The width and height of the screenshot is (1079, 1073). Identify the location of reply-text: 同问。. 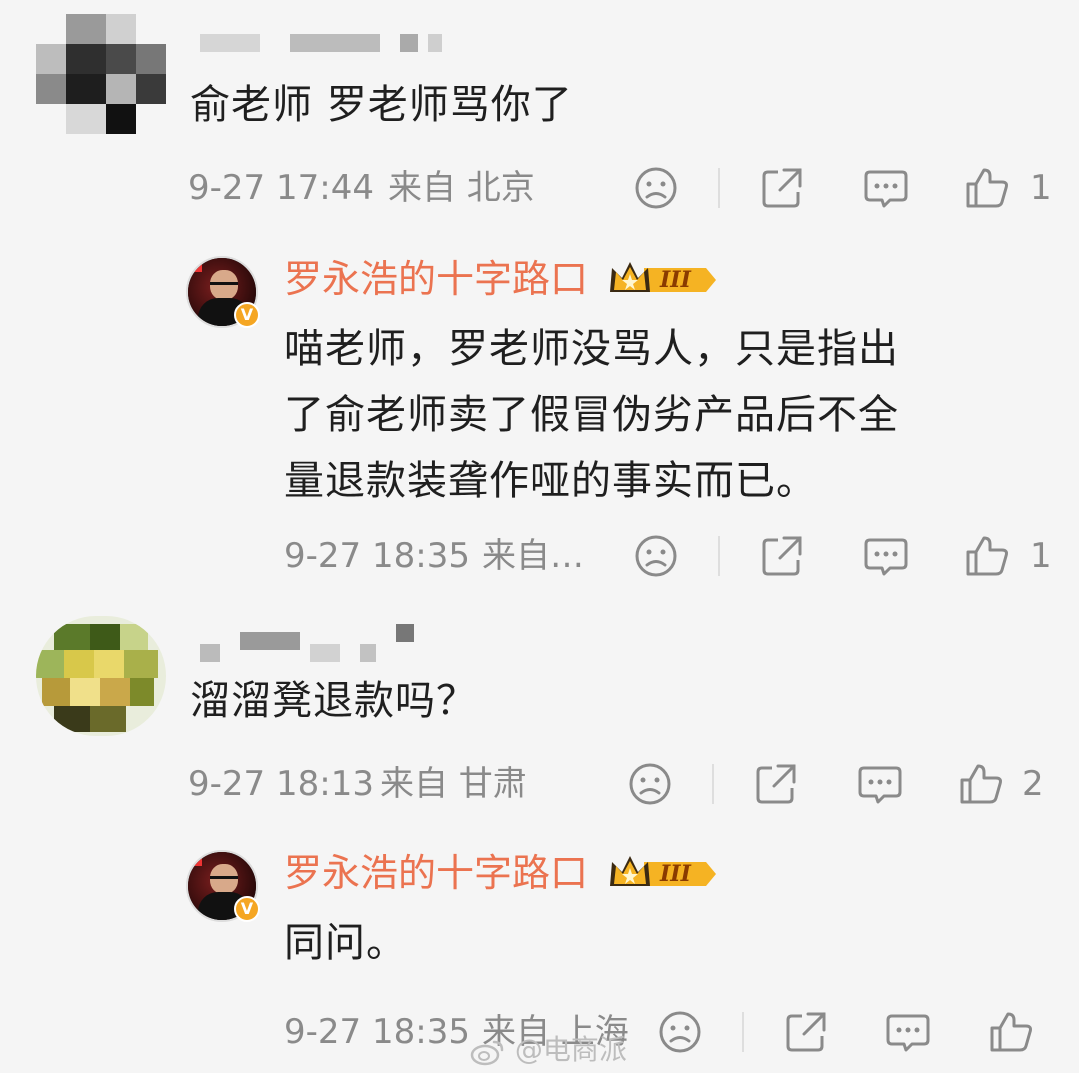
(345, 943).